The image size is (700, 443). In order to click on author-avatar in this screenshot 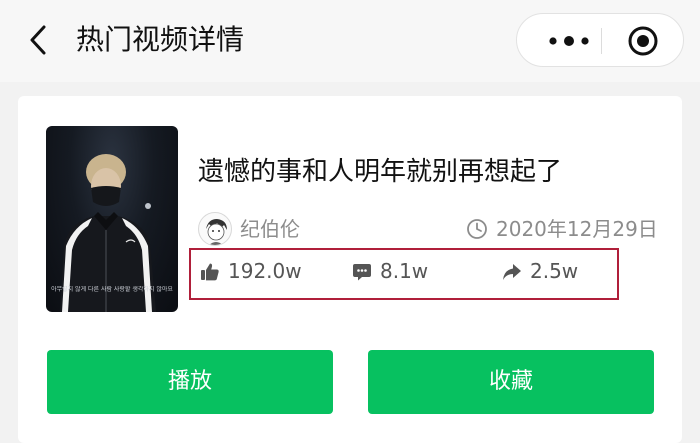, I will do `click(215, 229)`.